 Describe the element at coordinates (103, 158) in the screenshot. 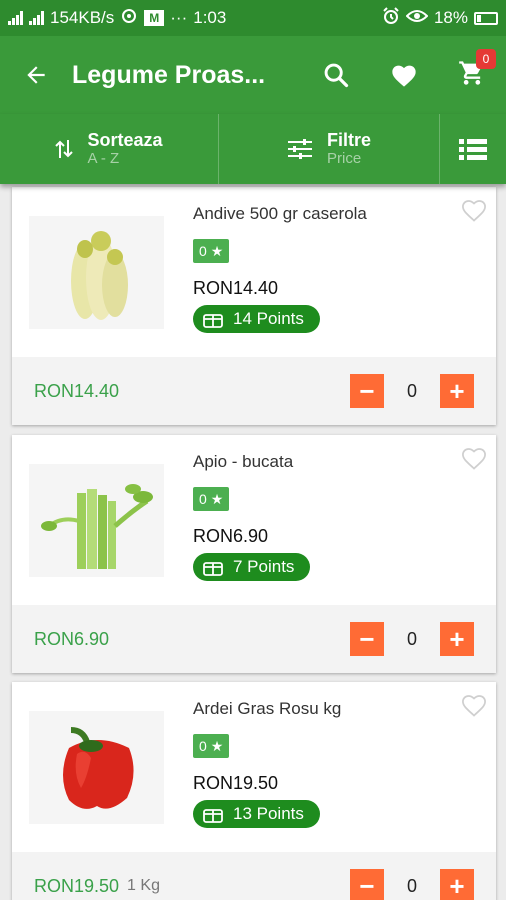

I see `sort-value: A - Z` at that location.